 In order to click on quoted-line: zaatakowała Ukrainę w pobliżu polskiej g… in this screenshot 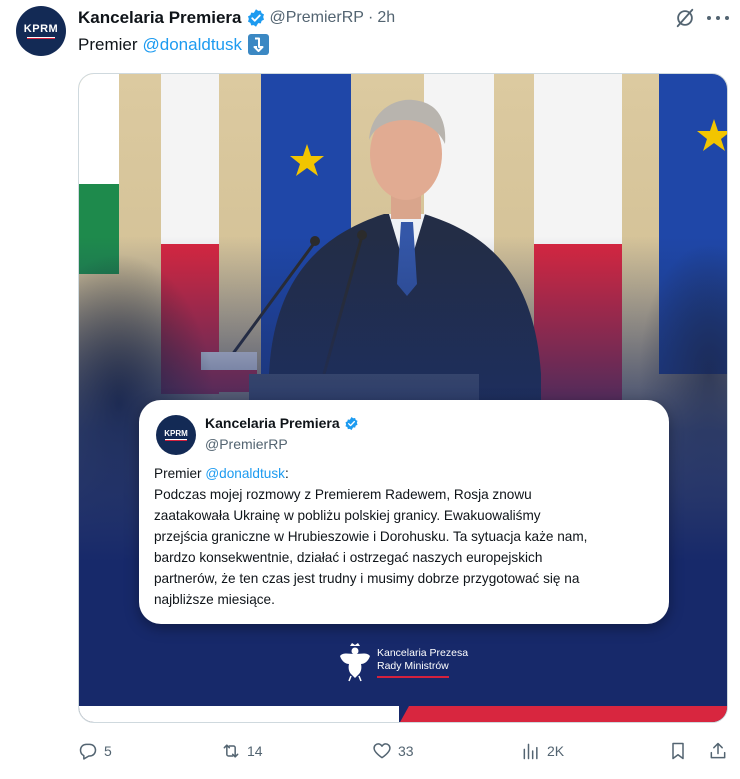, I will do `click(347, 515)`.